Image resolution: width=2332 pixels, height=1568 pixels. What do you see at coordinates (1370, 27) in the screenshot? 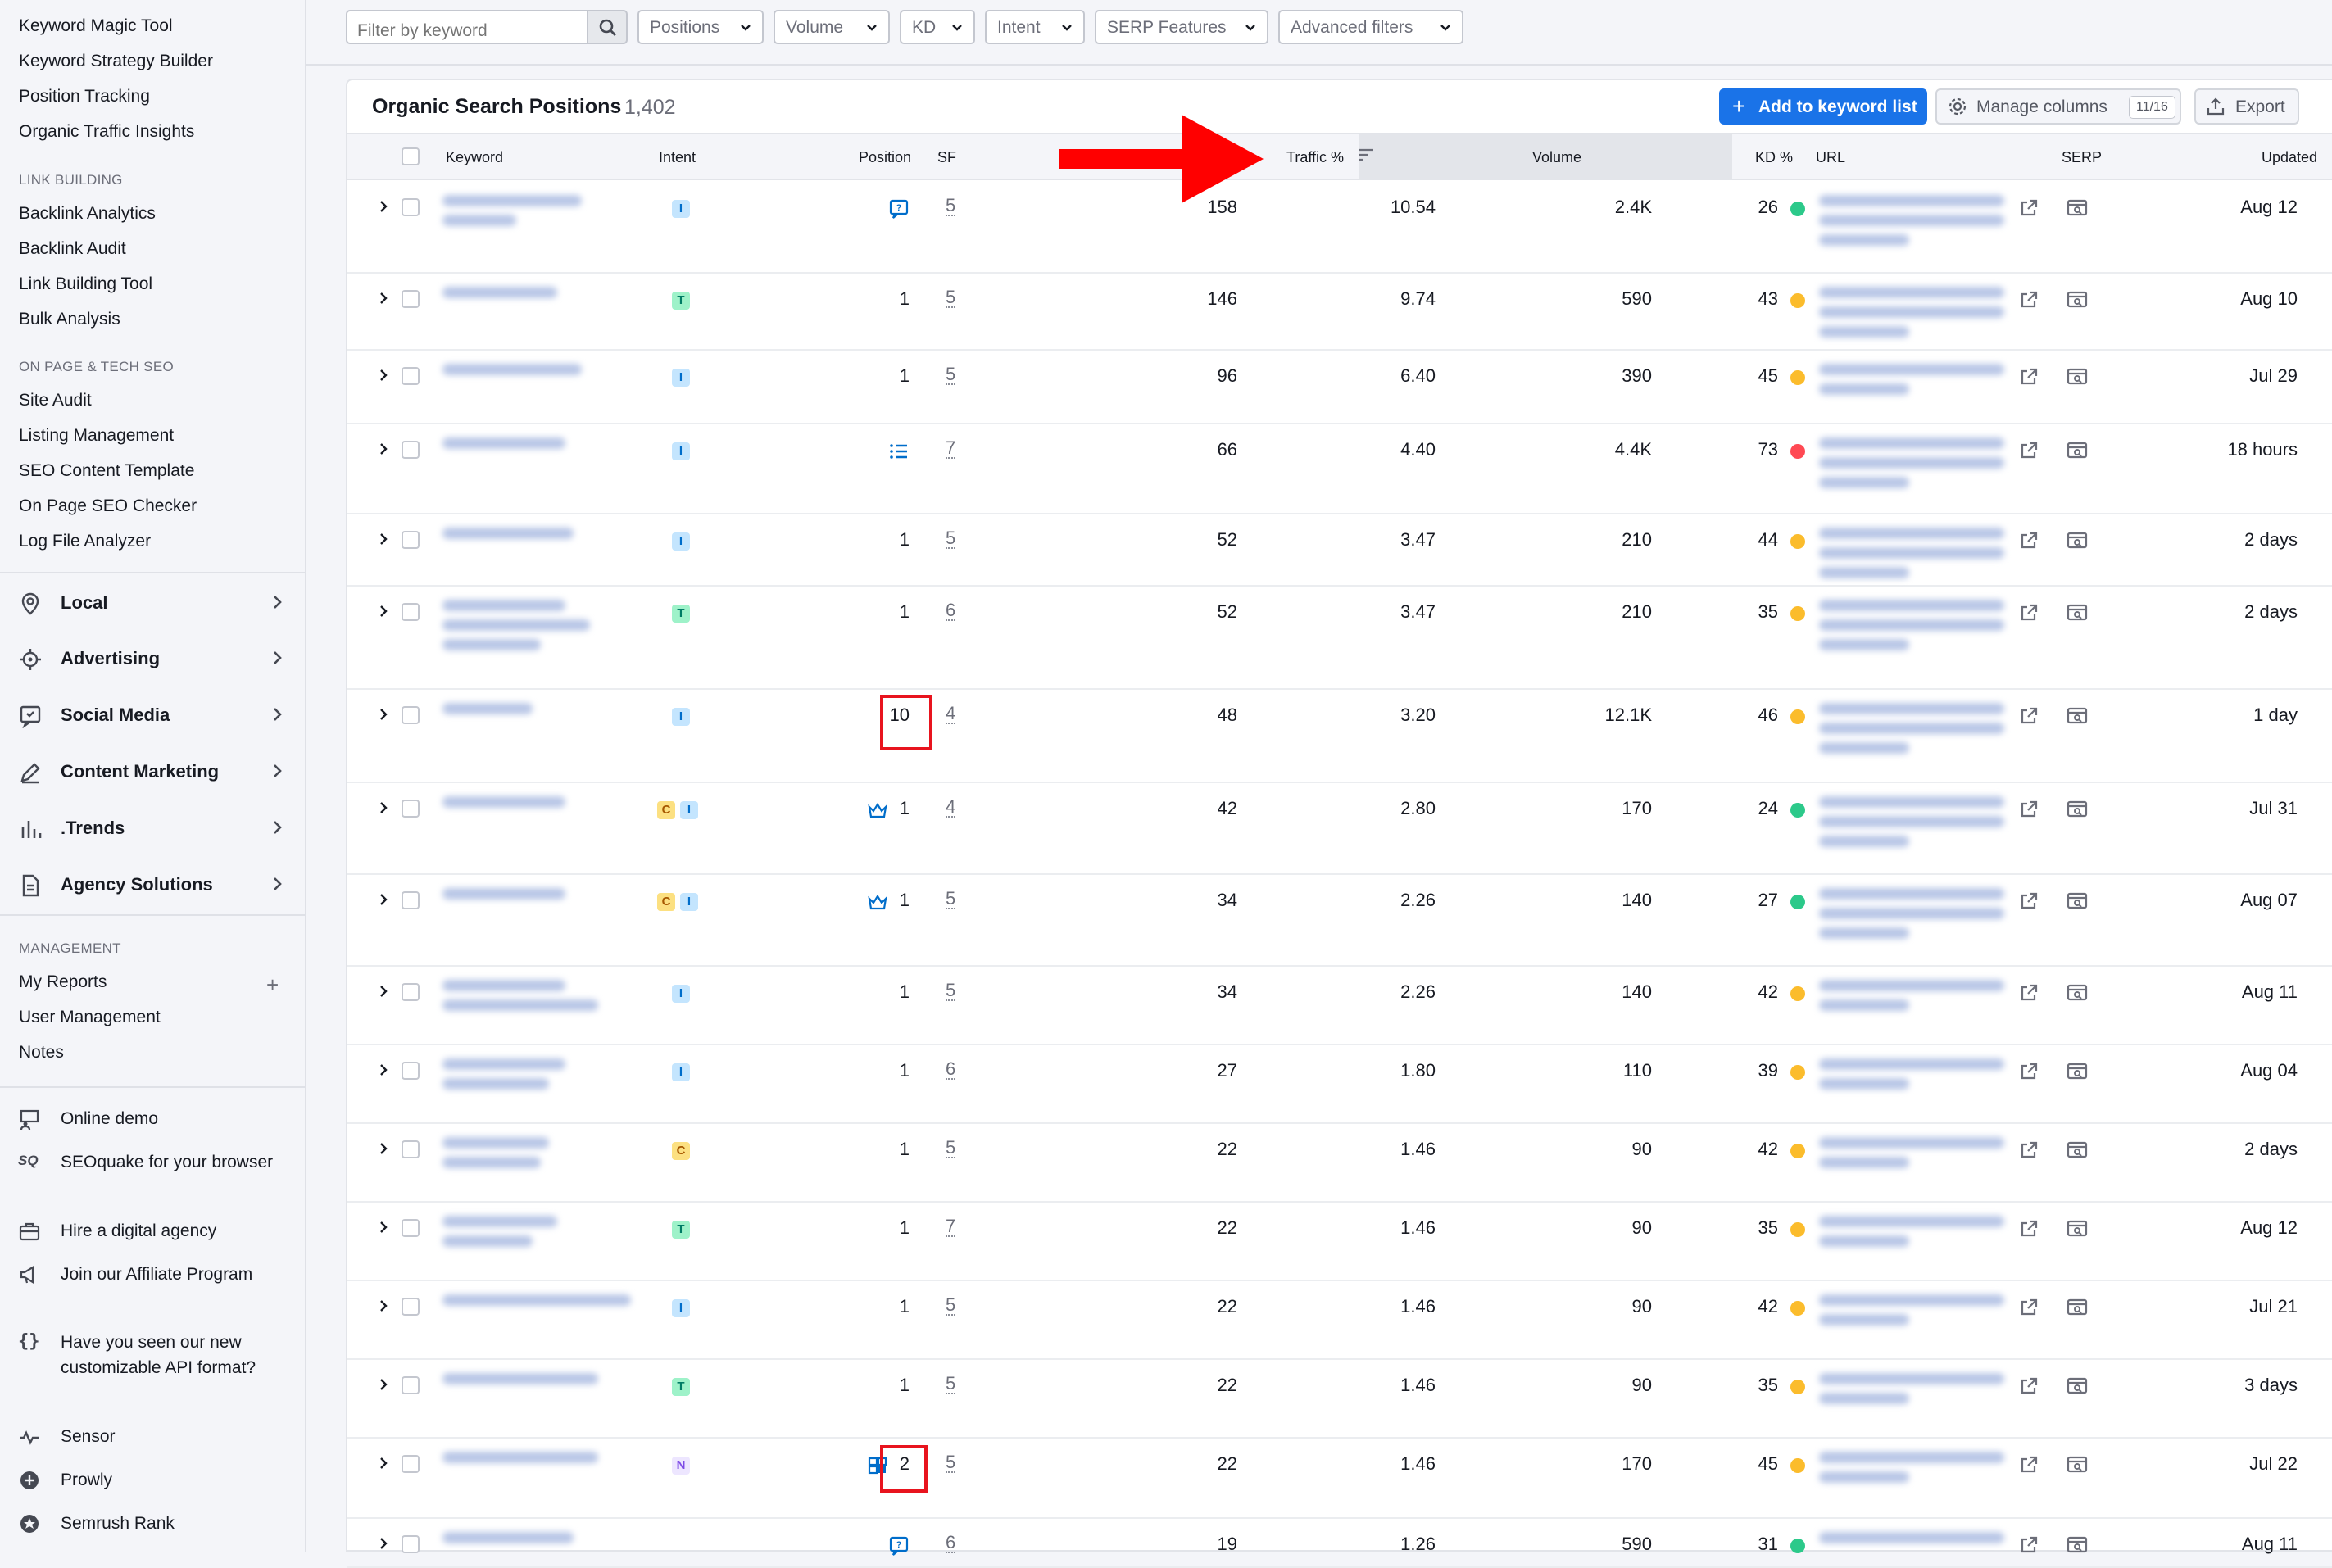
I see `advanced-filters-dropdown: Advanced filters` at bounding box center [1370, 27].